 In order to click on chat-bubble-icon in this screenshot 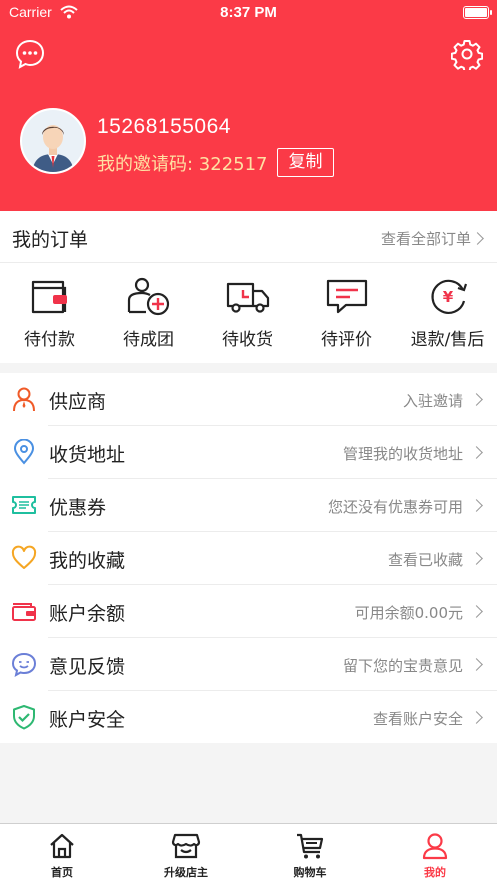, I will do `click(30, 54)`.